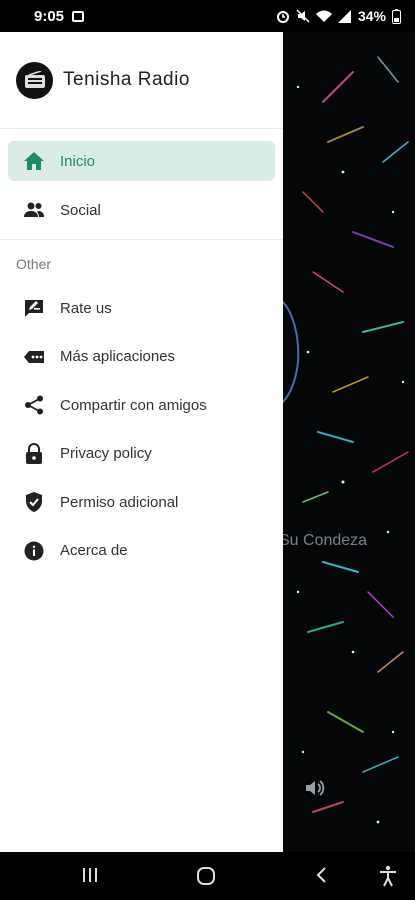 Image resolution: width=415 pixels, height=900 pixels. I want to click on nav-item-permiso-adicional: Permiso adicional, so click(141, 502).